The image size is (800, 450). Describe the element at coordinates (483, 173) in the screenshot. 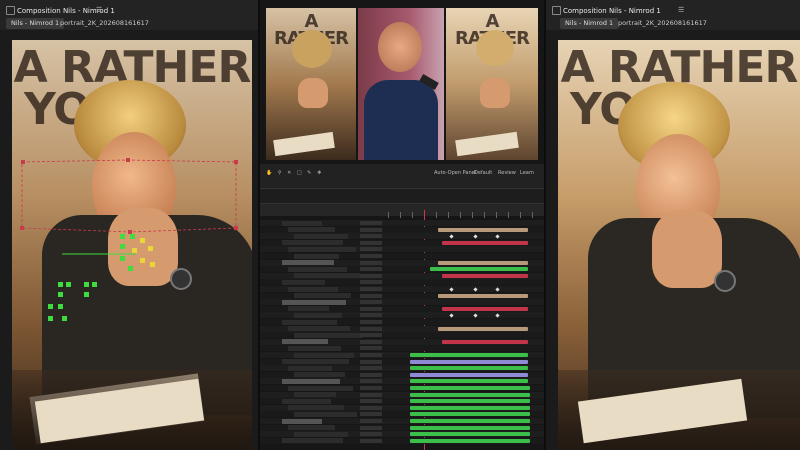

I see `workspace-default: Default` at that location.